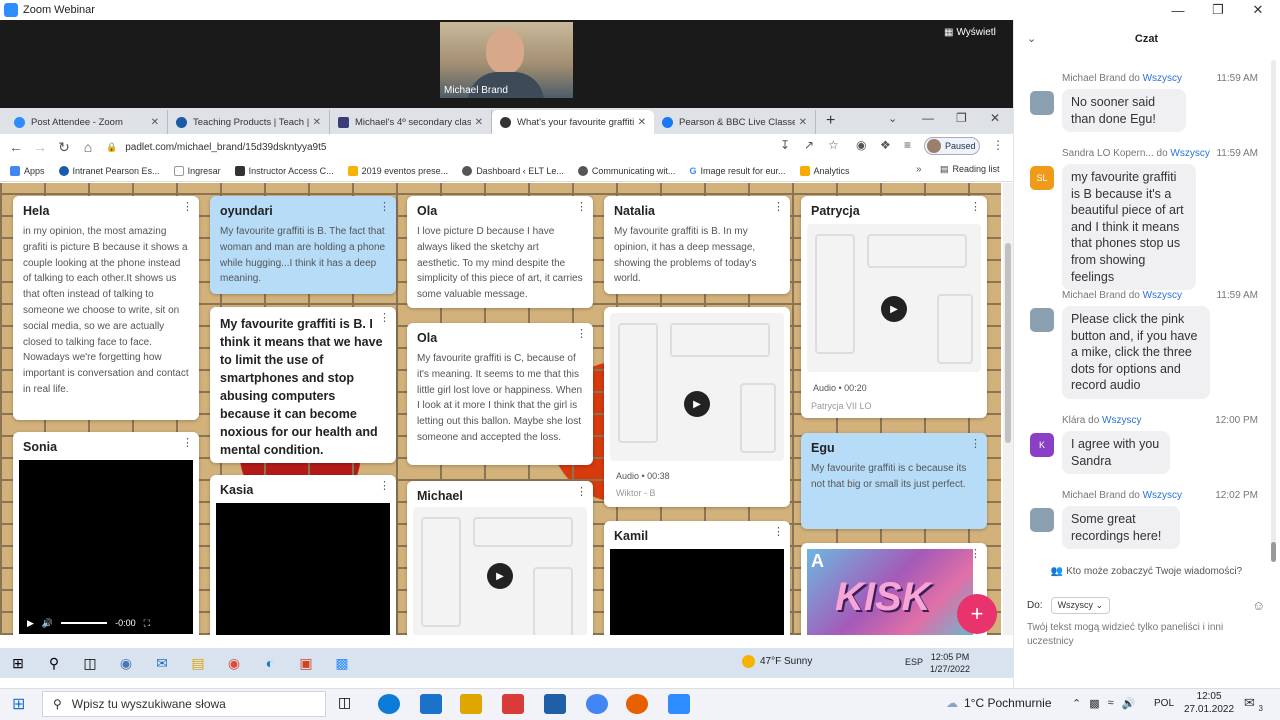  I want to click on chrome-icon: ◉, so click(234, 663).